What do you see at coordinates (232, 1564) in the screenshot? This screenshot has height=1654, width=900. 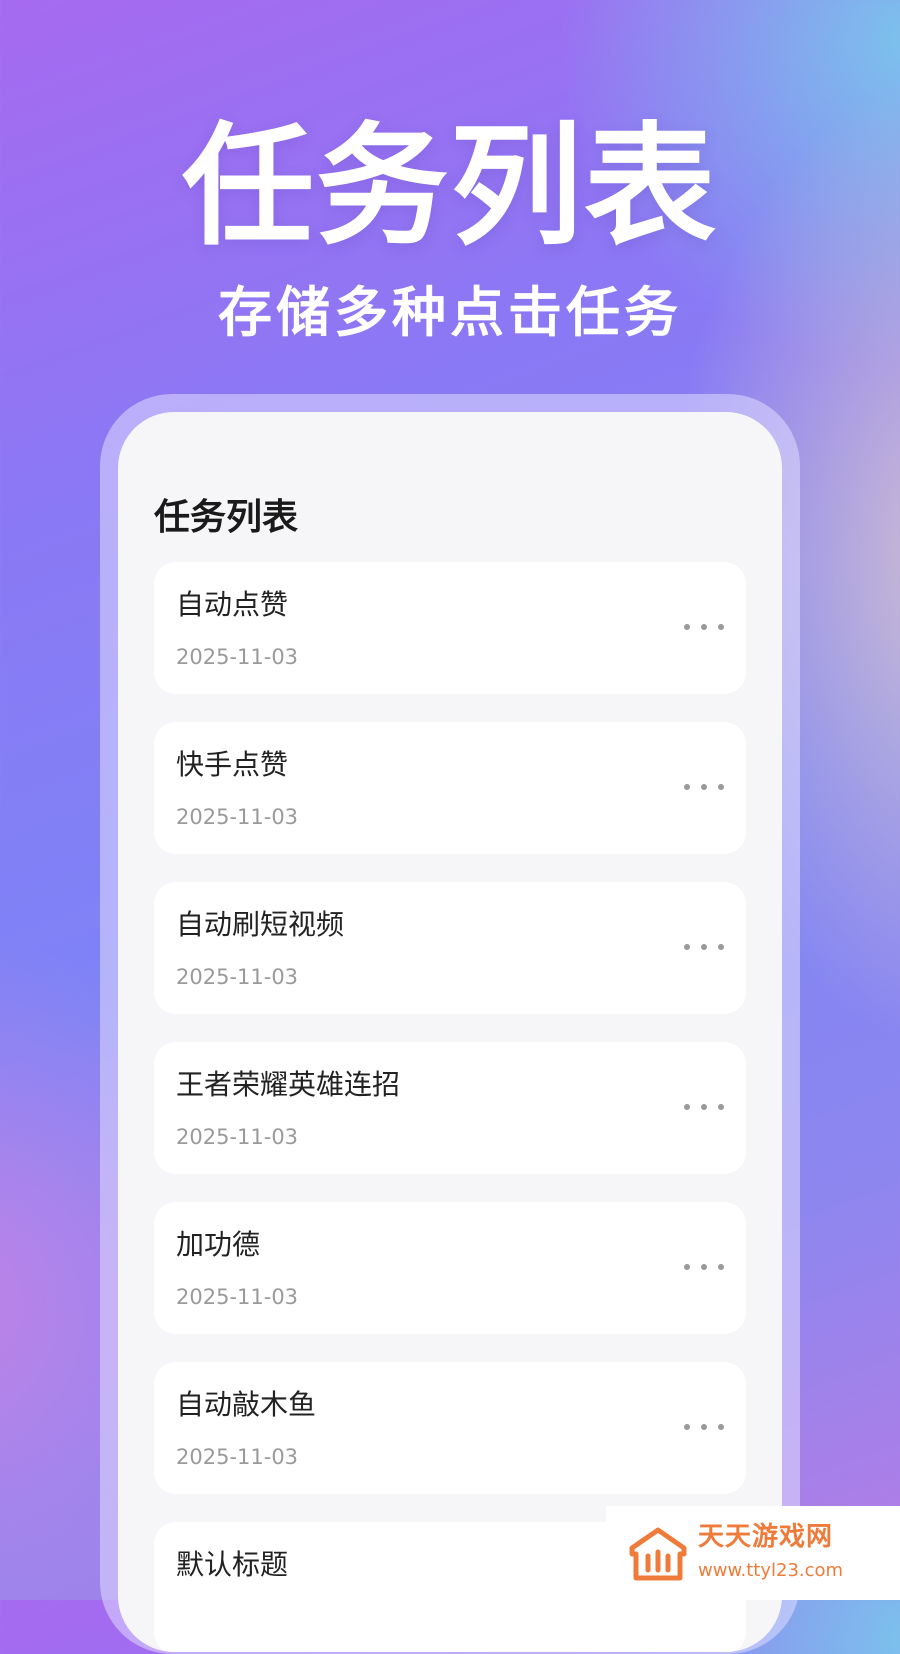 I see `task-name: 默认标题` at bounding box center [232, 1564].